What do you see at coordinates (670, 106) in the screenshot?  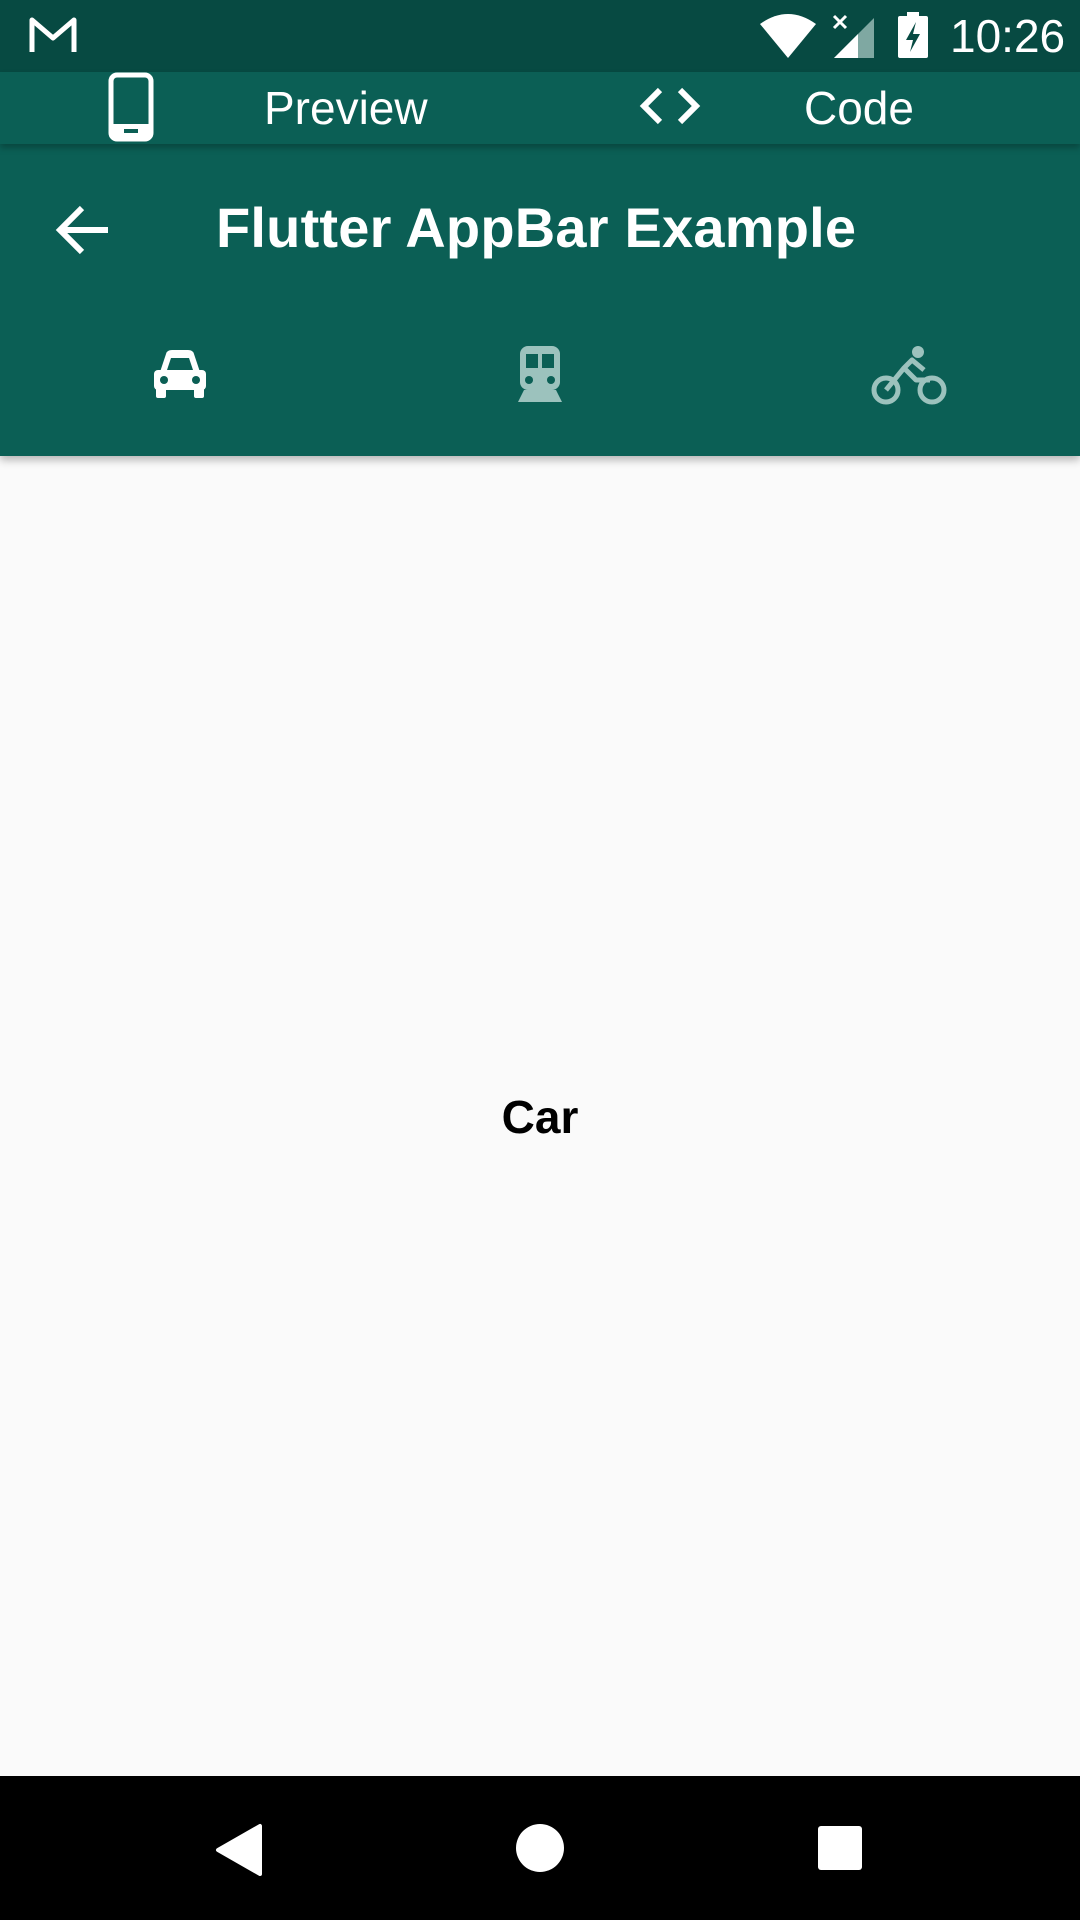 I see `code-icon` at bounding box center [670, 106].